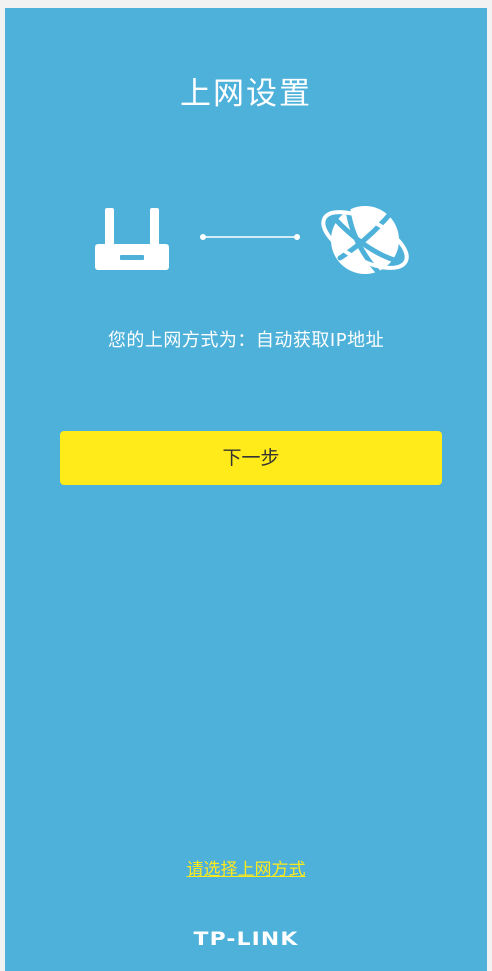 Image resolution: width=492 pixels, height=971 pixels. I want to click on tp-link-logo: TP-LINK, so click(246, 939).